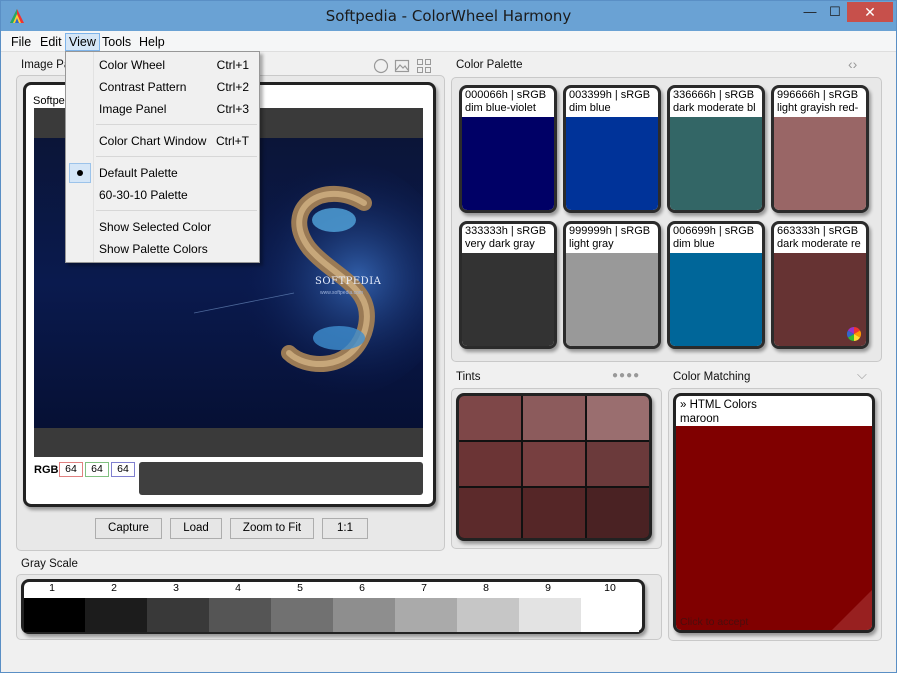  I want to click on swatch-card: 996666h | sRGB light grayish red-, so click(820, 149).